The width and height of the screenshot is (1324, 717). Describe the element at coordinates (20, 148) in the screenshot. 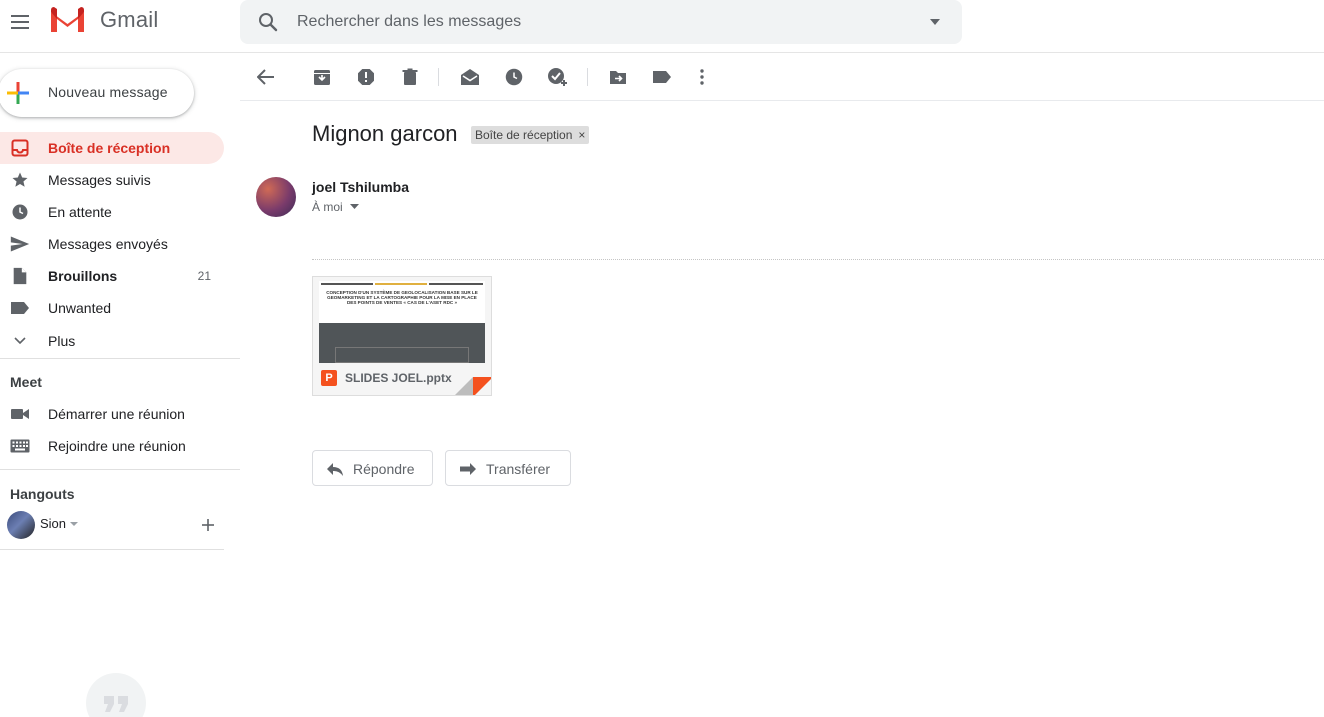

I see `inbox-icon` at that location.